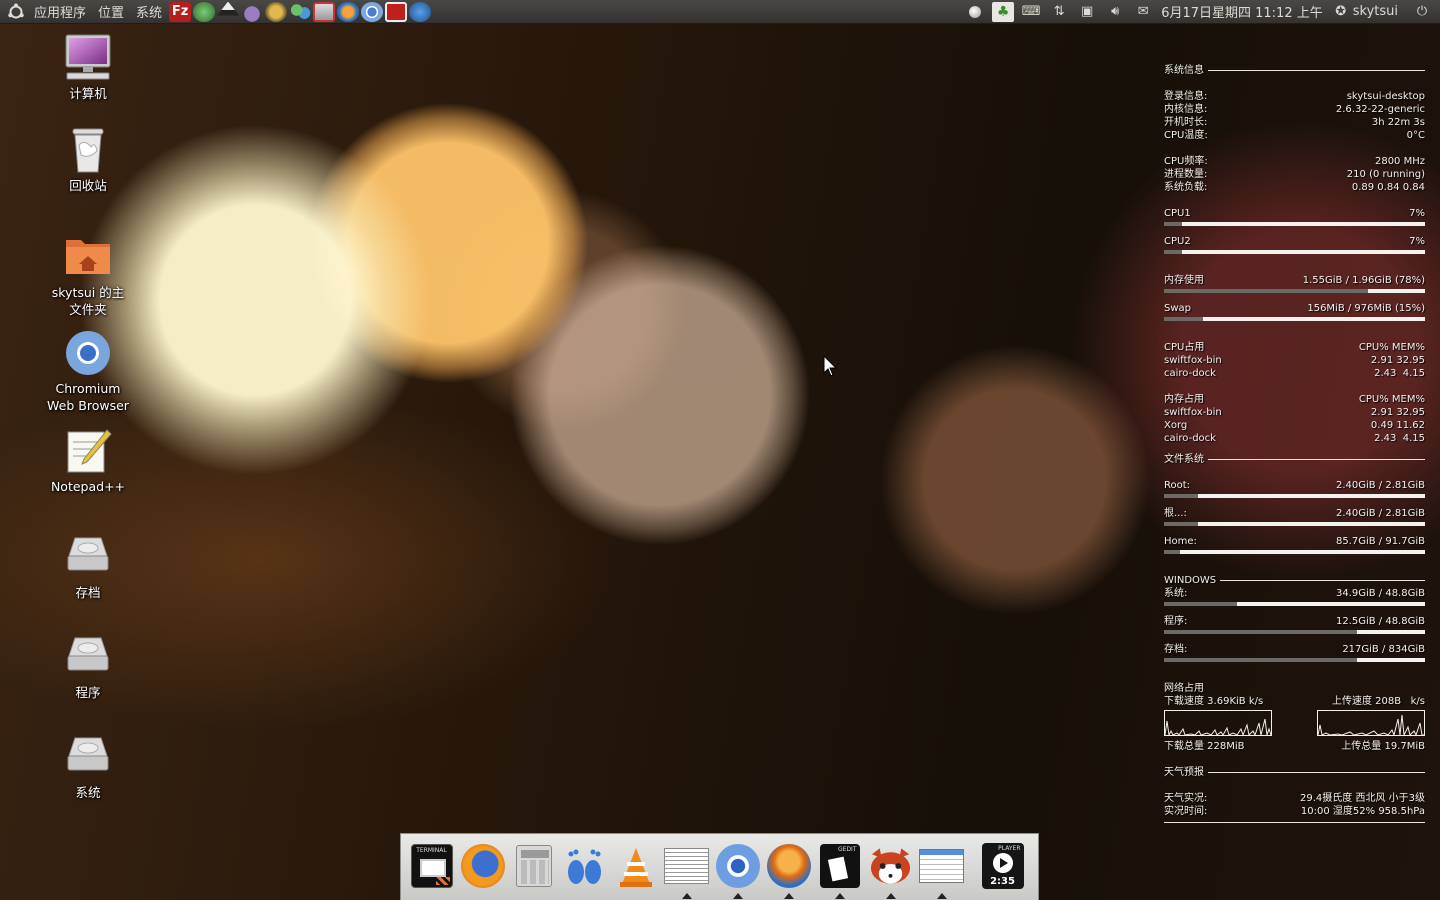 This screenshot has width=1440, height=900. What do you see at coordinates (1115, 12) in the screenshot?
I see `volume-icon: 🔊︎` at bounding box center [1115, 12].